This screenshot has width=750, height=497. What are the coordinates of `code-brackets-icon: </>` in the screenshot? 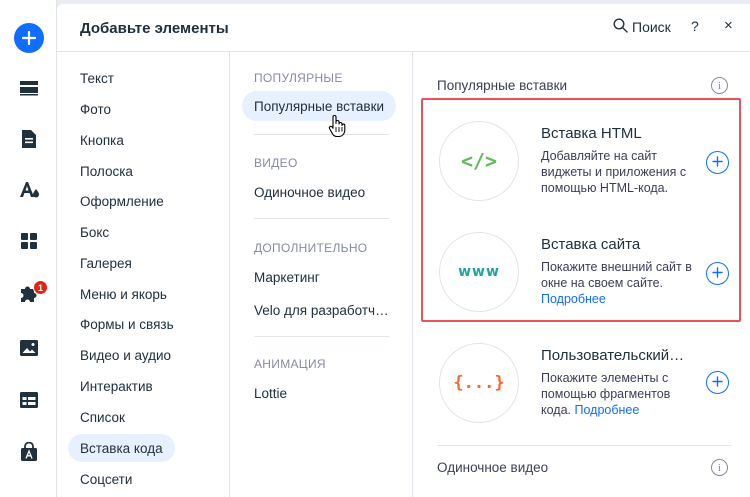 It's located at (479, 161).